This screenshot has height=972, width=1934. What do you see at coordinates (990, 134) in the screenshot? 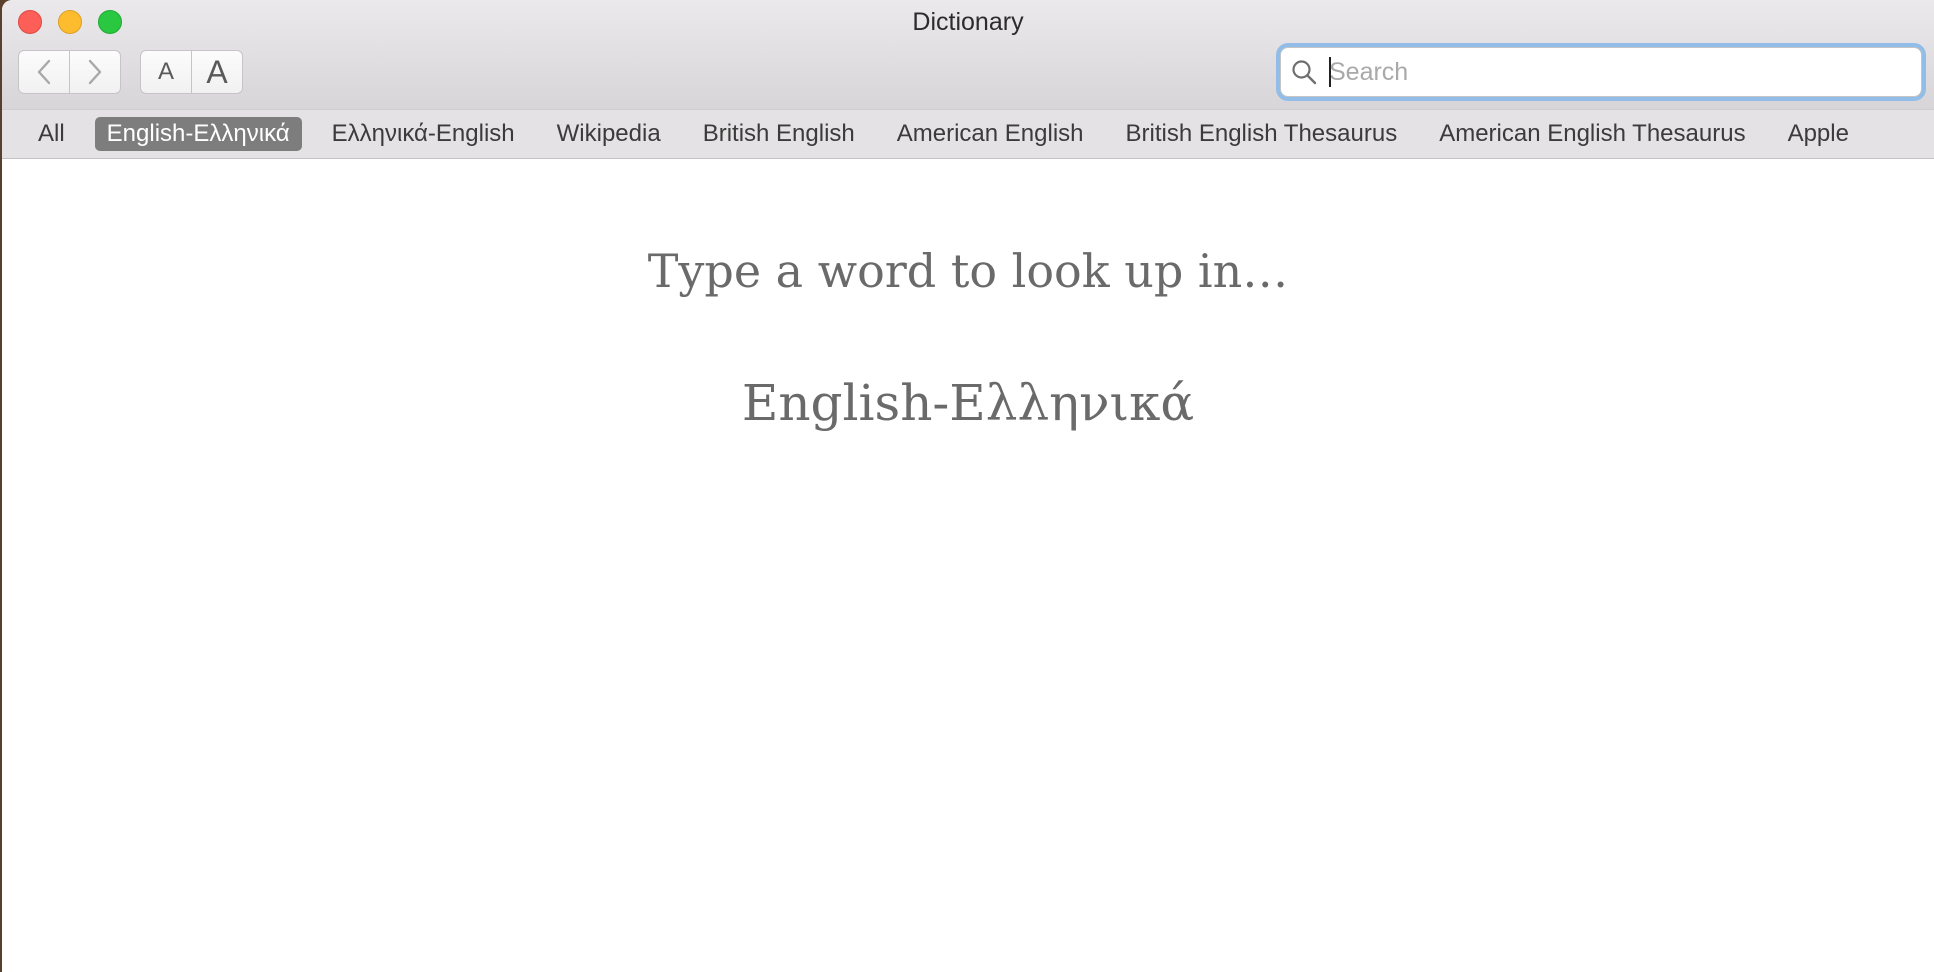
I see `tab-american-english: American English` at bounding box center [990, 134].